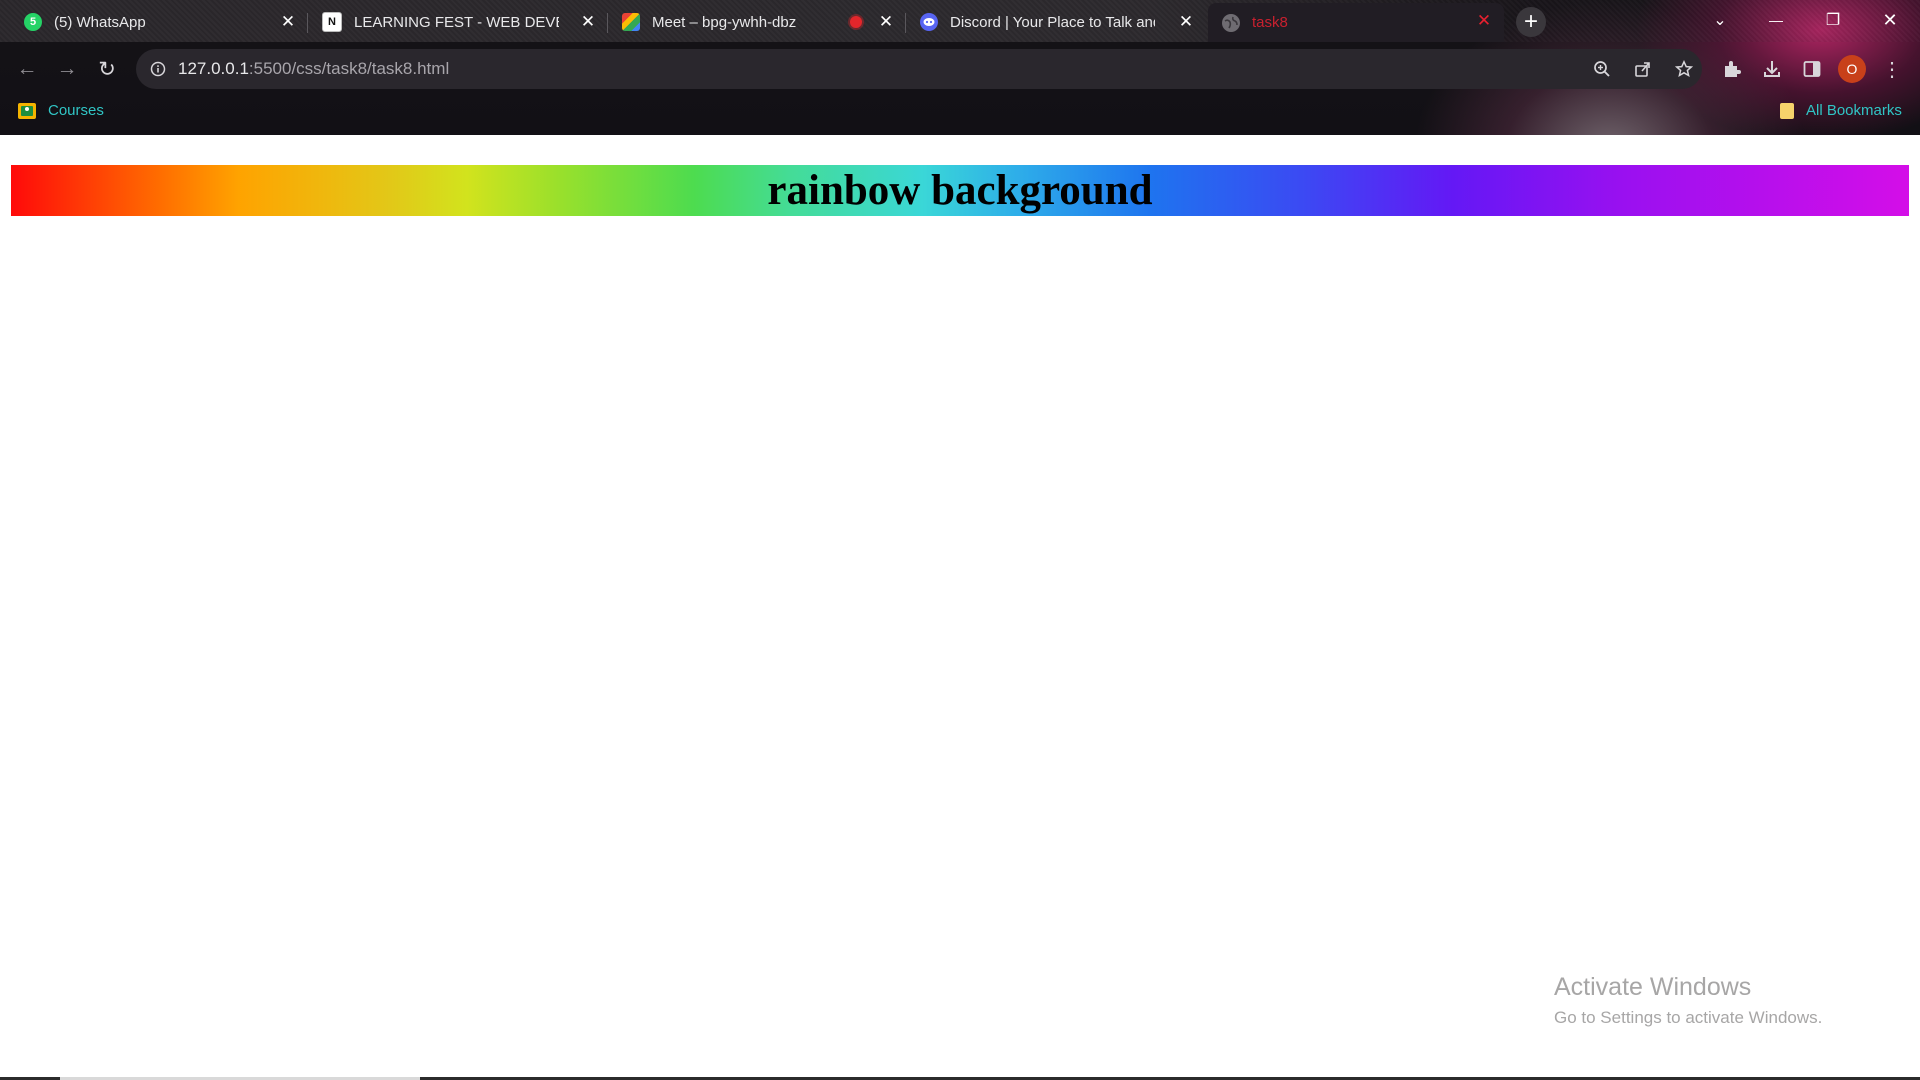 The image size is (1920, 1080). Describe the element at coordinates (1890, 20) in the screenshot. I see `close-window-button: ✕` at that location.